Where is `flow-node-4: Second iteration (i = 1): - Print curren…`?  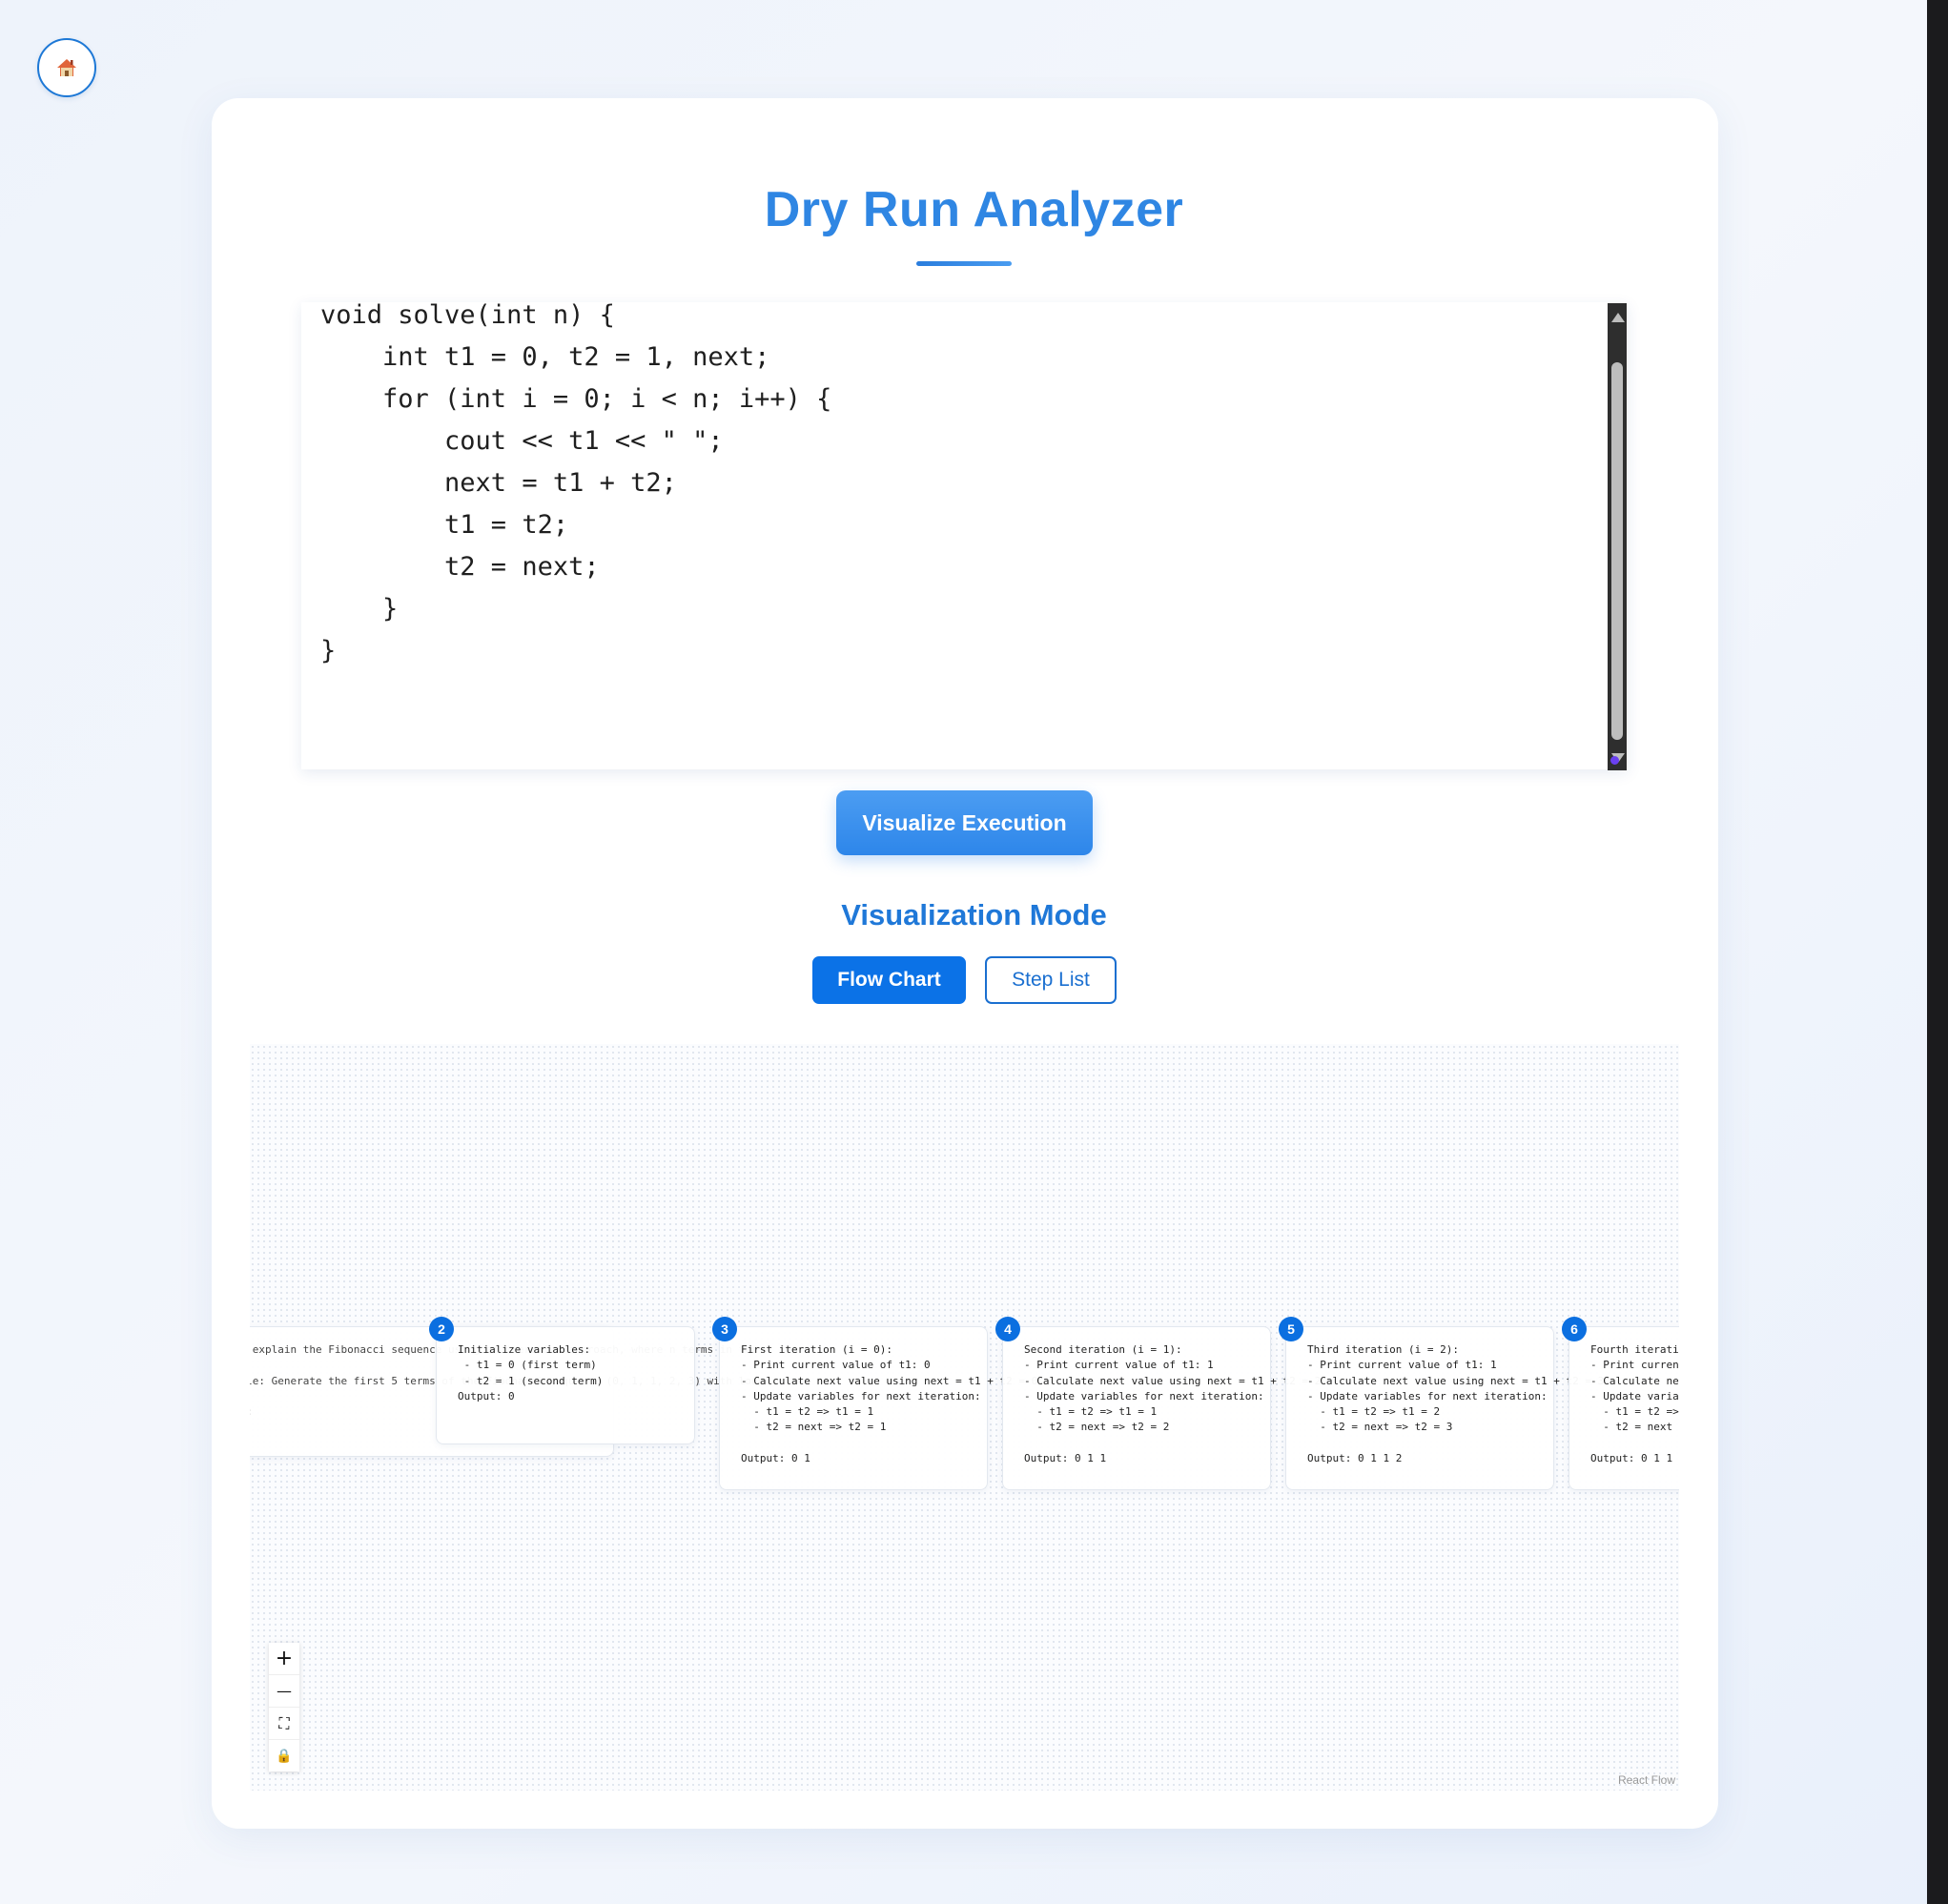 flow-node-4: Second iteration (i = 1): - Print curren… is located at coordinates (1161, 1408).